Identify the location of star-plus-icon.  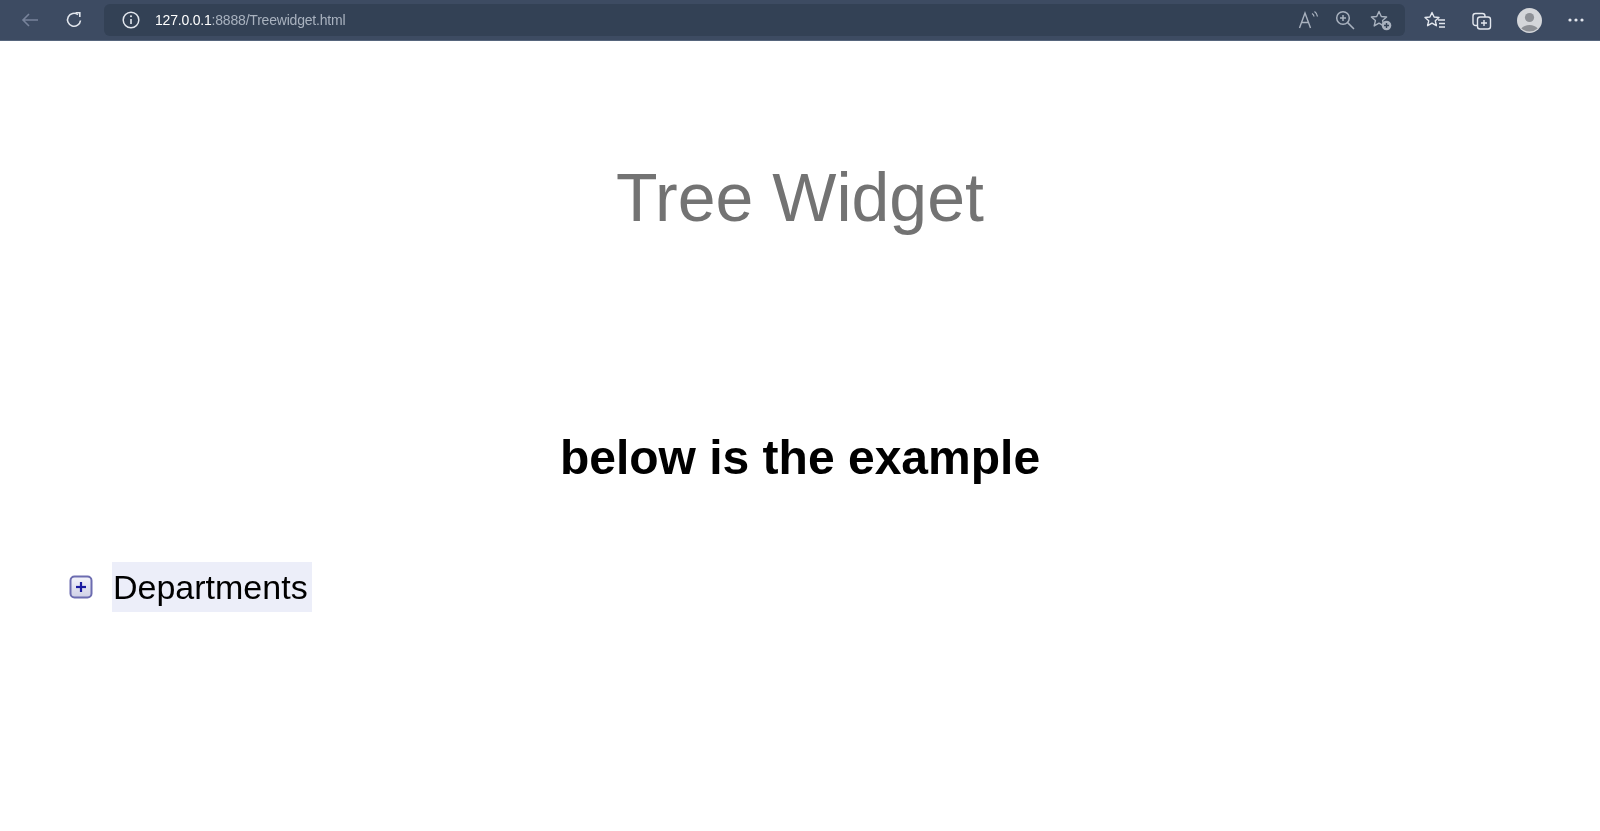
(1381, 20).